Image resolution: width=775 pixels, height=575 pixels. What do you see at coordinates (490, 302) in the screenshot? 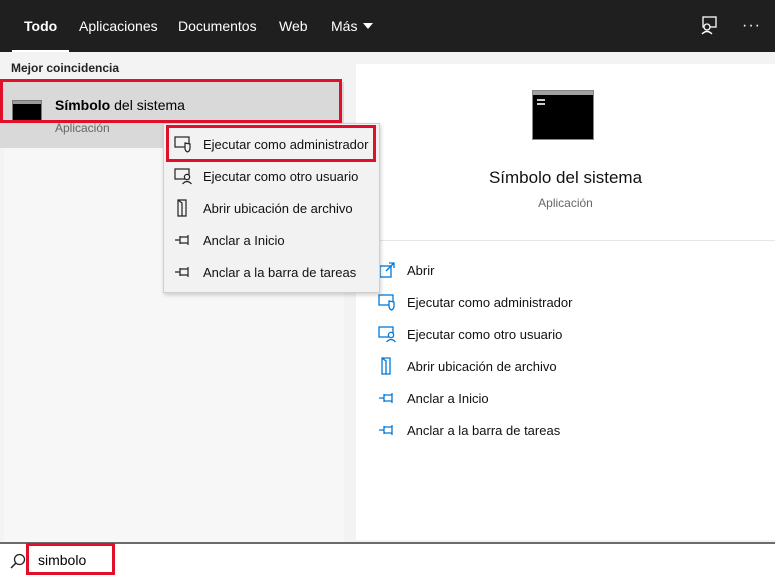
I see `action-ejecutar-admin-label: Ejecutar como administrador` at bounding box center [490, 302].